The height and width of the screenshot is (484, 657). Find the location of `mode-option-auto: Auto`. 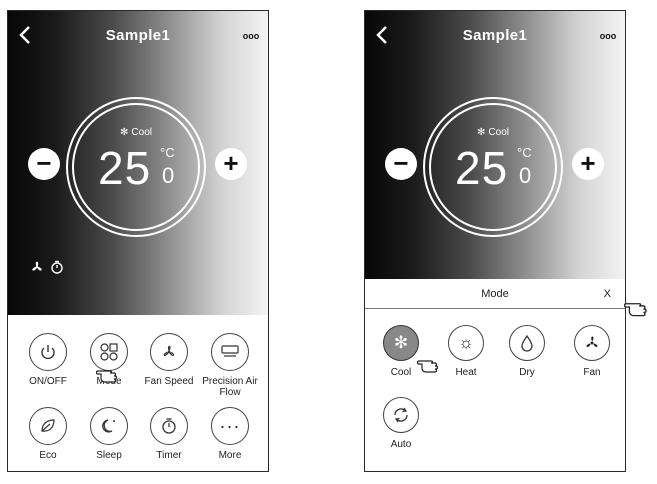

mode-option-auto: Auto is located at coordinates (401, 423).